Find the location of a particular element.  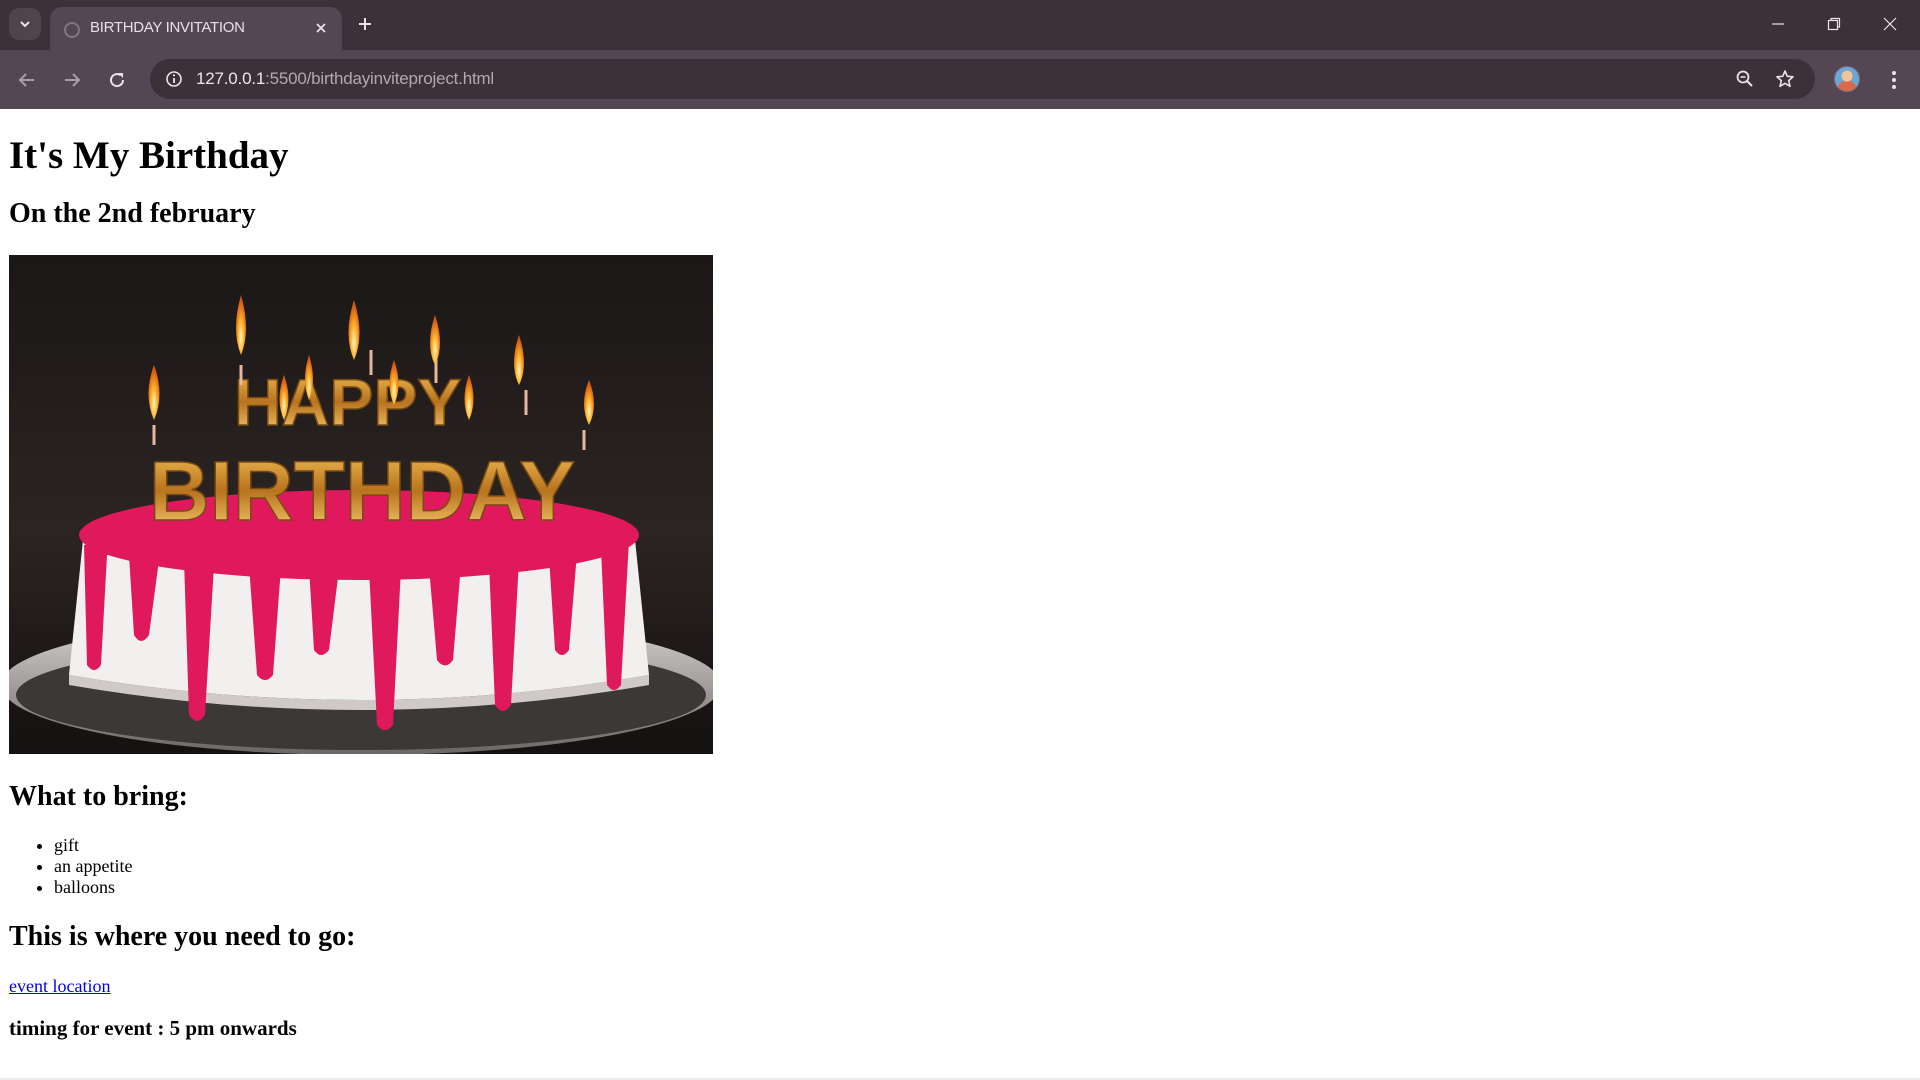

tab-strip: BIRTHDAY INVITATION is located at coordinates (960, 25).